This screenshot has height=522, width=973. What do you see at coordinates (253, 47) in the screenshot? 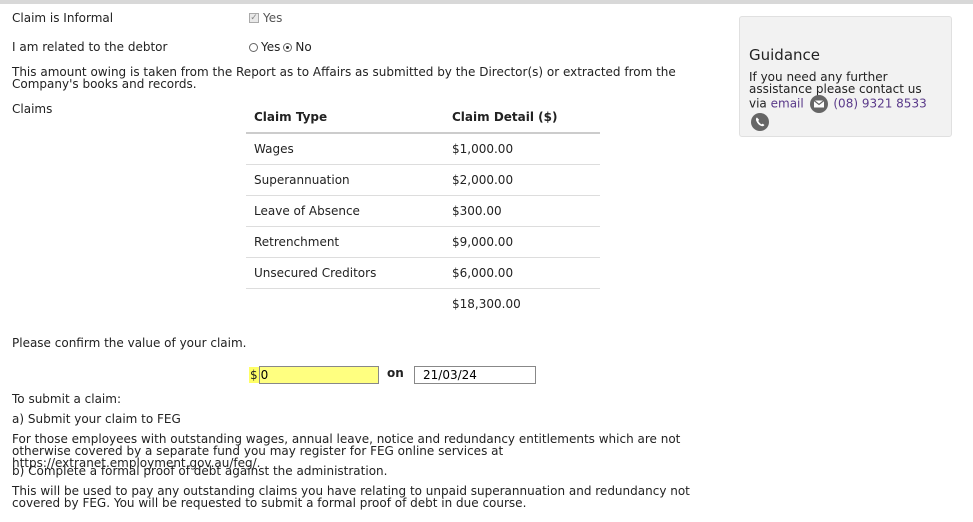
I see `related-yes-radio` at bounding box center [253, 47].